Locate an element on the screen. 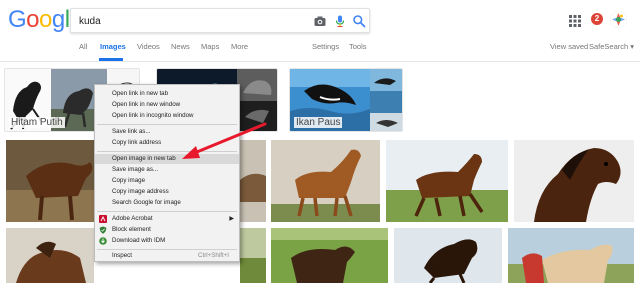 This screenshot has width=640, height=283. menu-item-search-google-for-image: Search Google for image is located at coordinates (167, 203).